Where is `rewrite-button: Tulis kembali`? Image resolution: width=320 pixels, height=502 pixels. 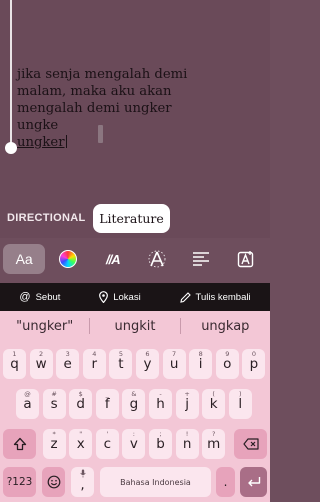
rewrite-button: Tulis kembali is located at coordinates (215, 297).